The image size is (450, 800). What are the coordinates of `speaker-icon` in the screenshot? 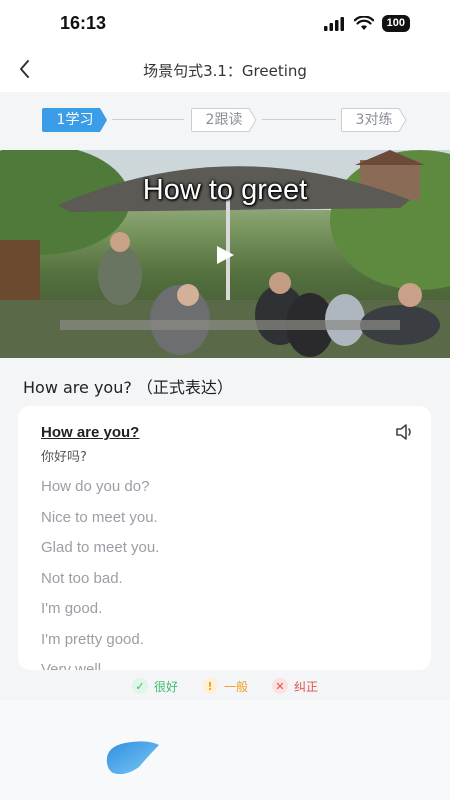 It's located at (405, 432).